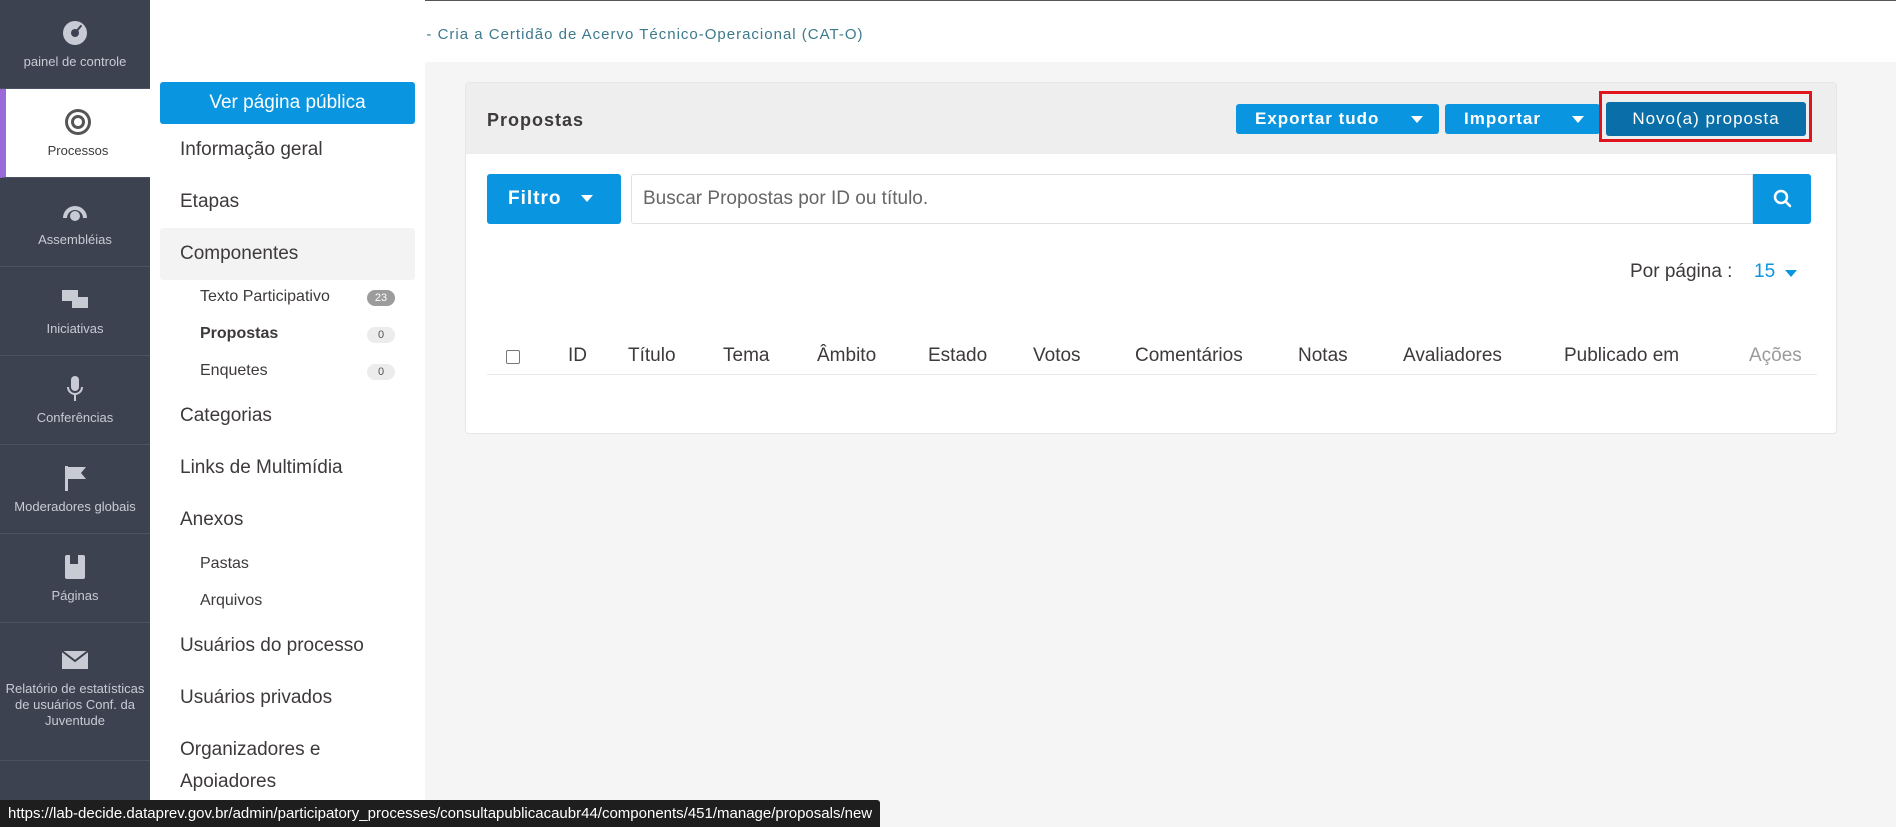 The width and height of the screenshot is (1896, 827). What do you see at coordinates (75, 299) in the screenshot?
I see `chat-icon` at bounding box center [75, 299].